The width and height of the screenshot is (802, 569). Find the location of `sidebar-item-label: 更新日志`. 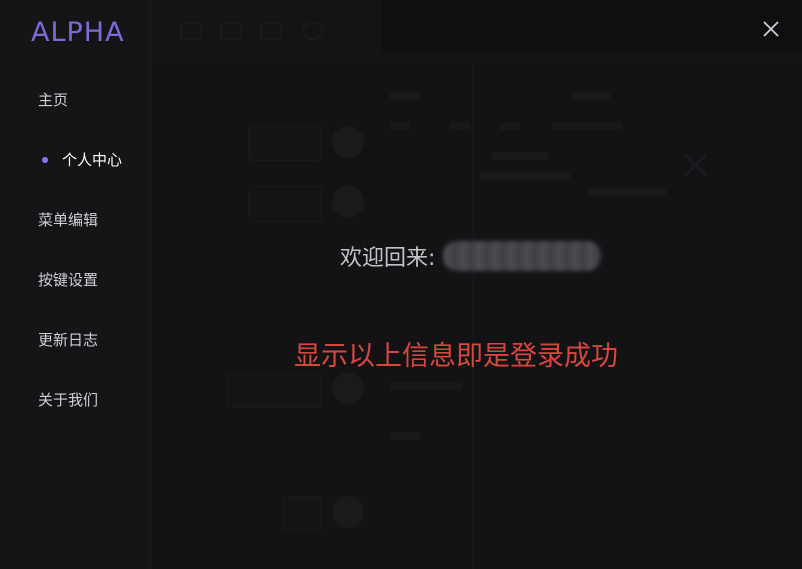

sidebar-item-label: 更新日志 is located at coordinates (68, 340).